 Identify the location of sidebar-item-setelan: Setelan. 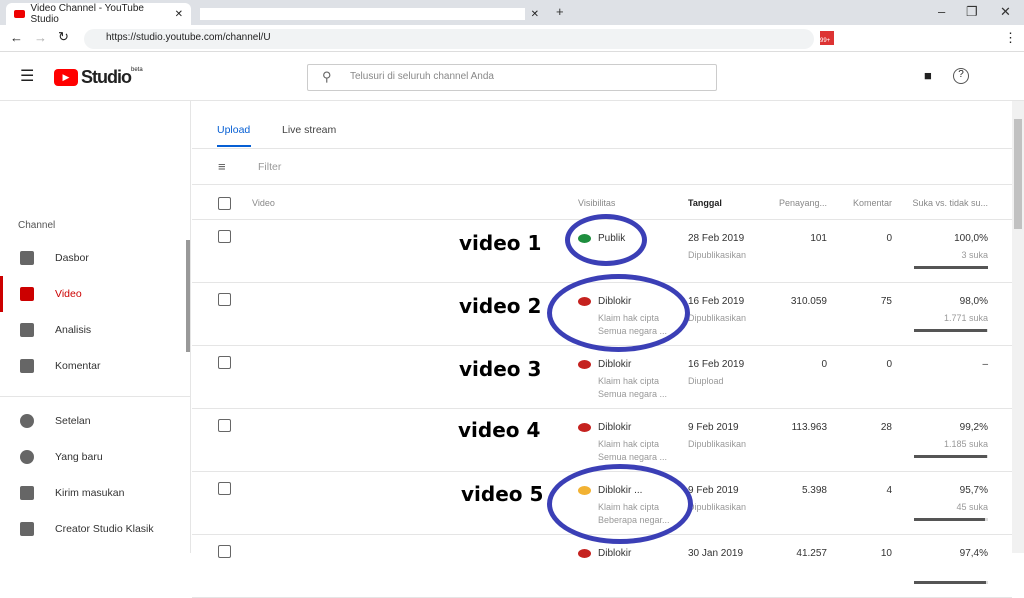
(93, 421).